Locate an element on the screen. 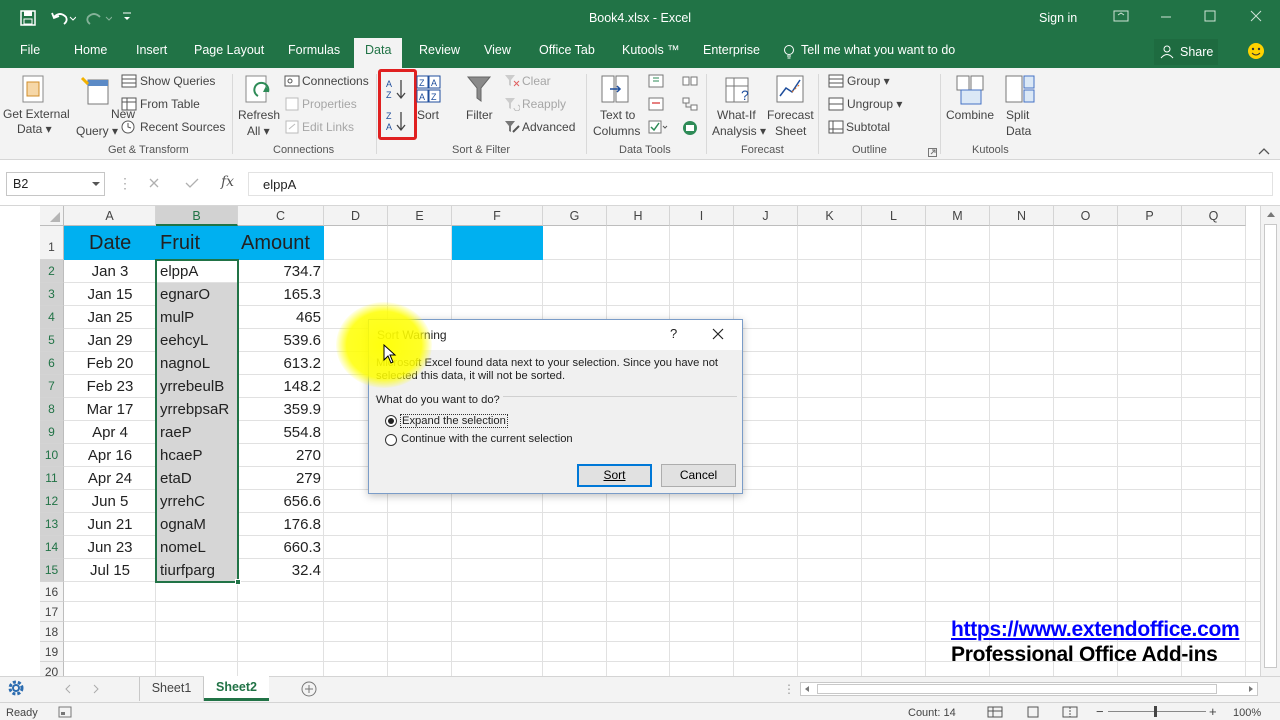 This screenshot has height=720, width=1280. sign-in-link: Sign in is located at coordinates (1058, 18).